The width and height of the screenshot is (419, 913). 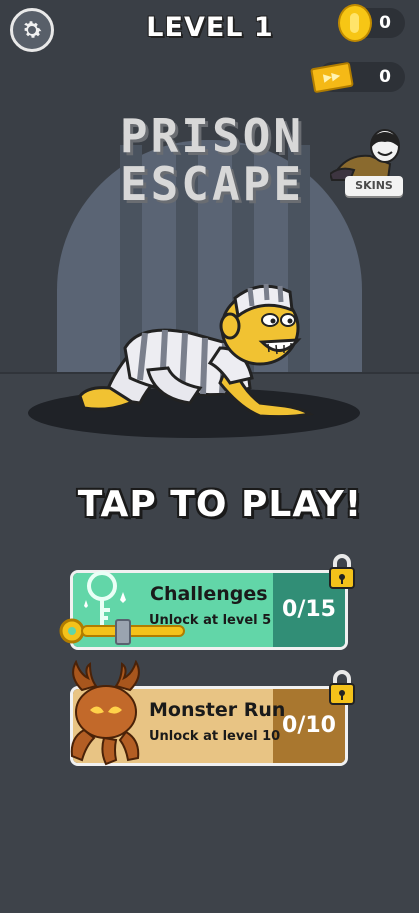 I want to click on logo-line-2: ESCAPE, so click(x=212, y=184).